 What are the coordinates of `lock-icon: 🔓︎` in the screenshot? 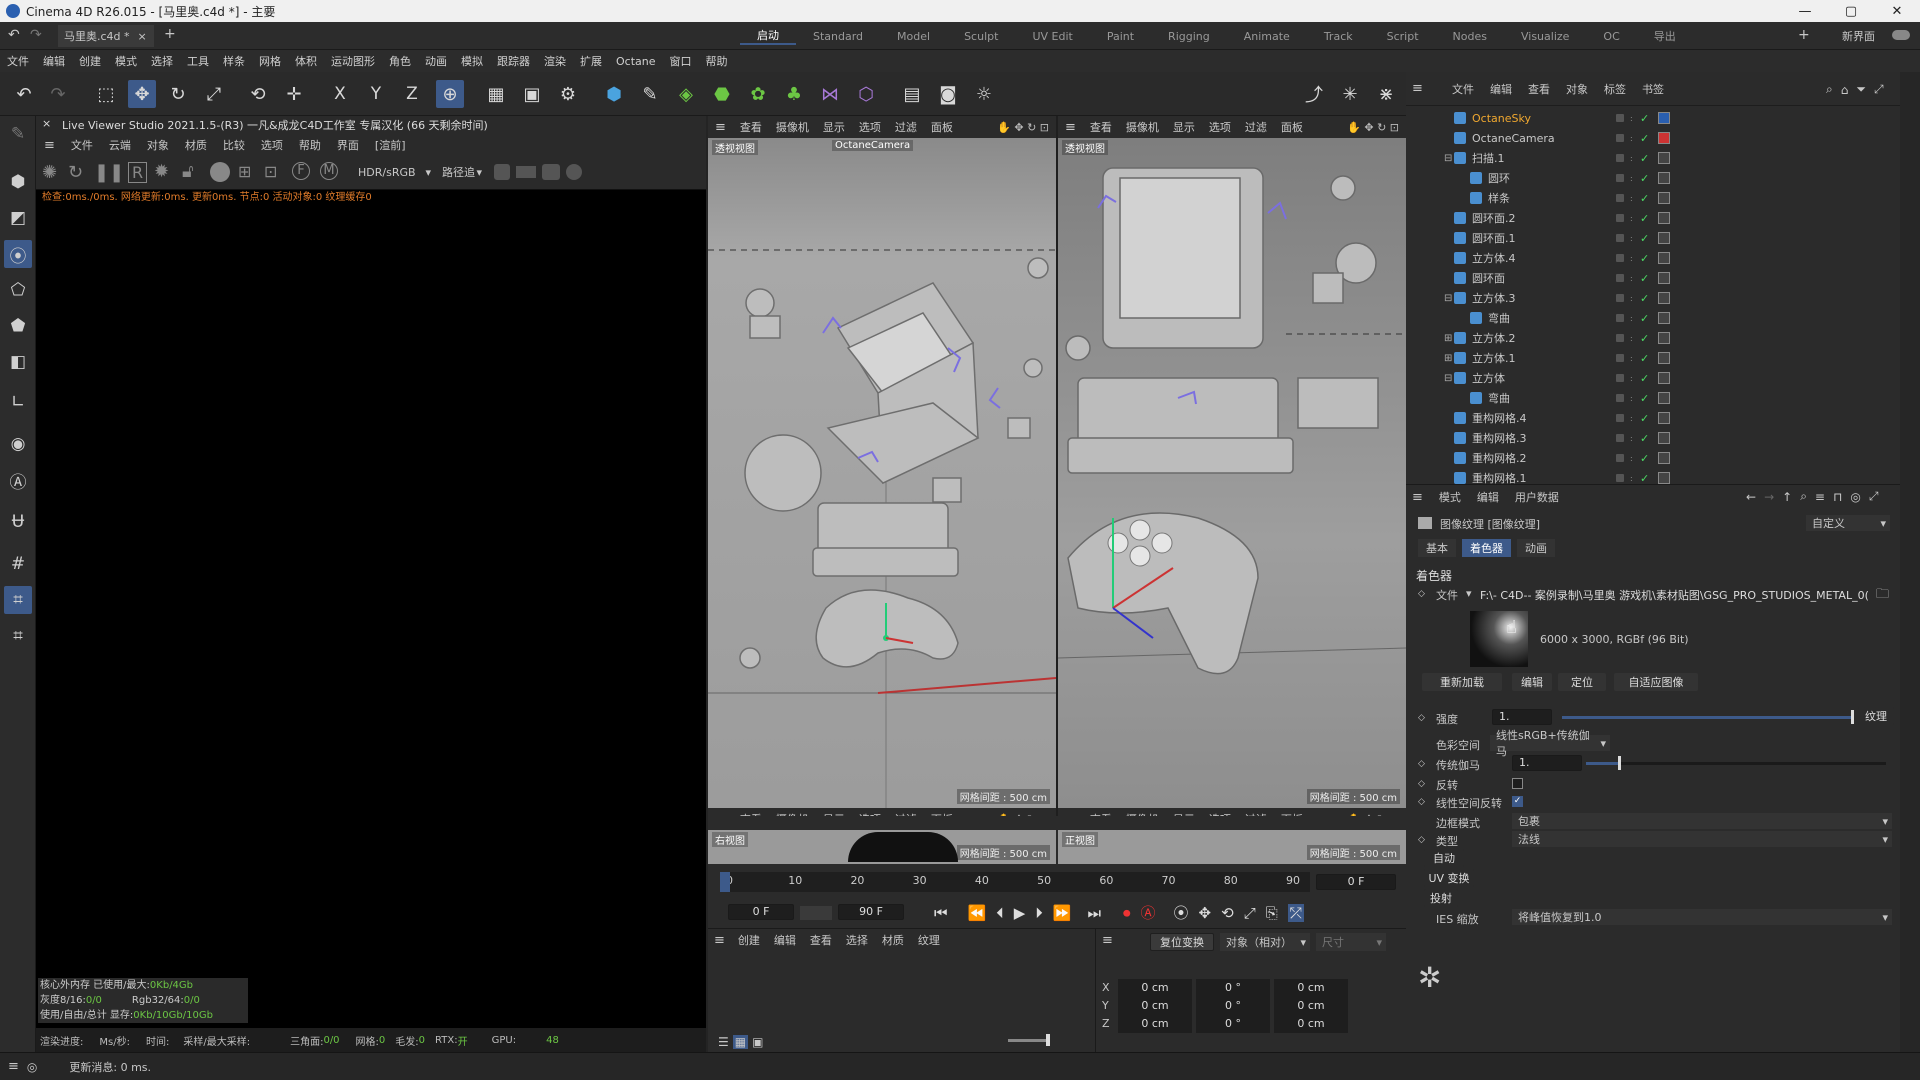 It's located at (188, 171).